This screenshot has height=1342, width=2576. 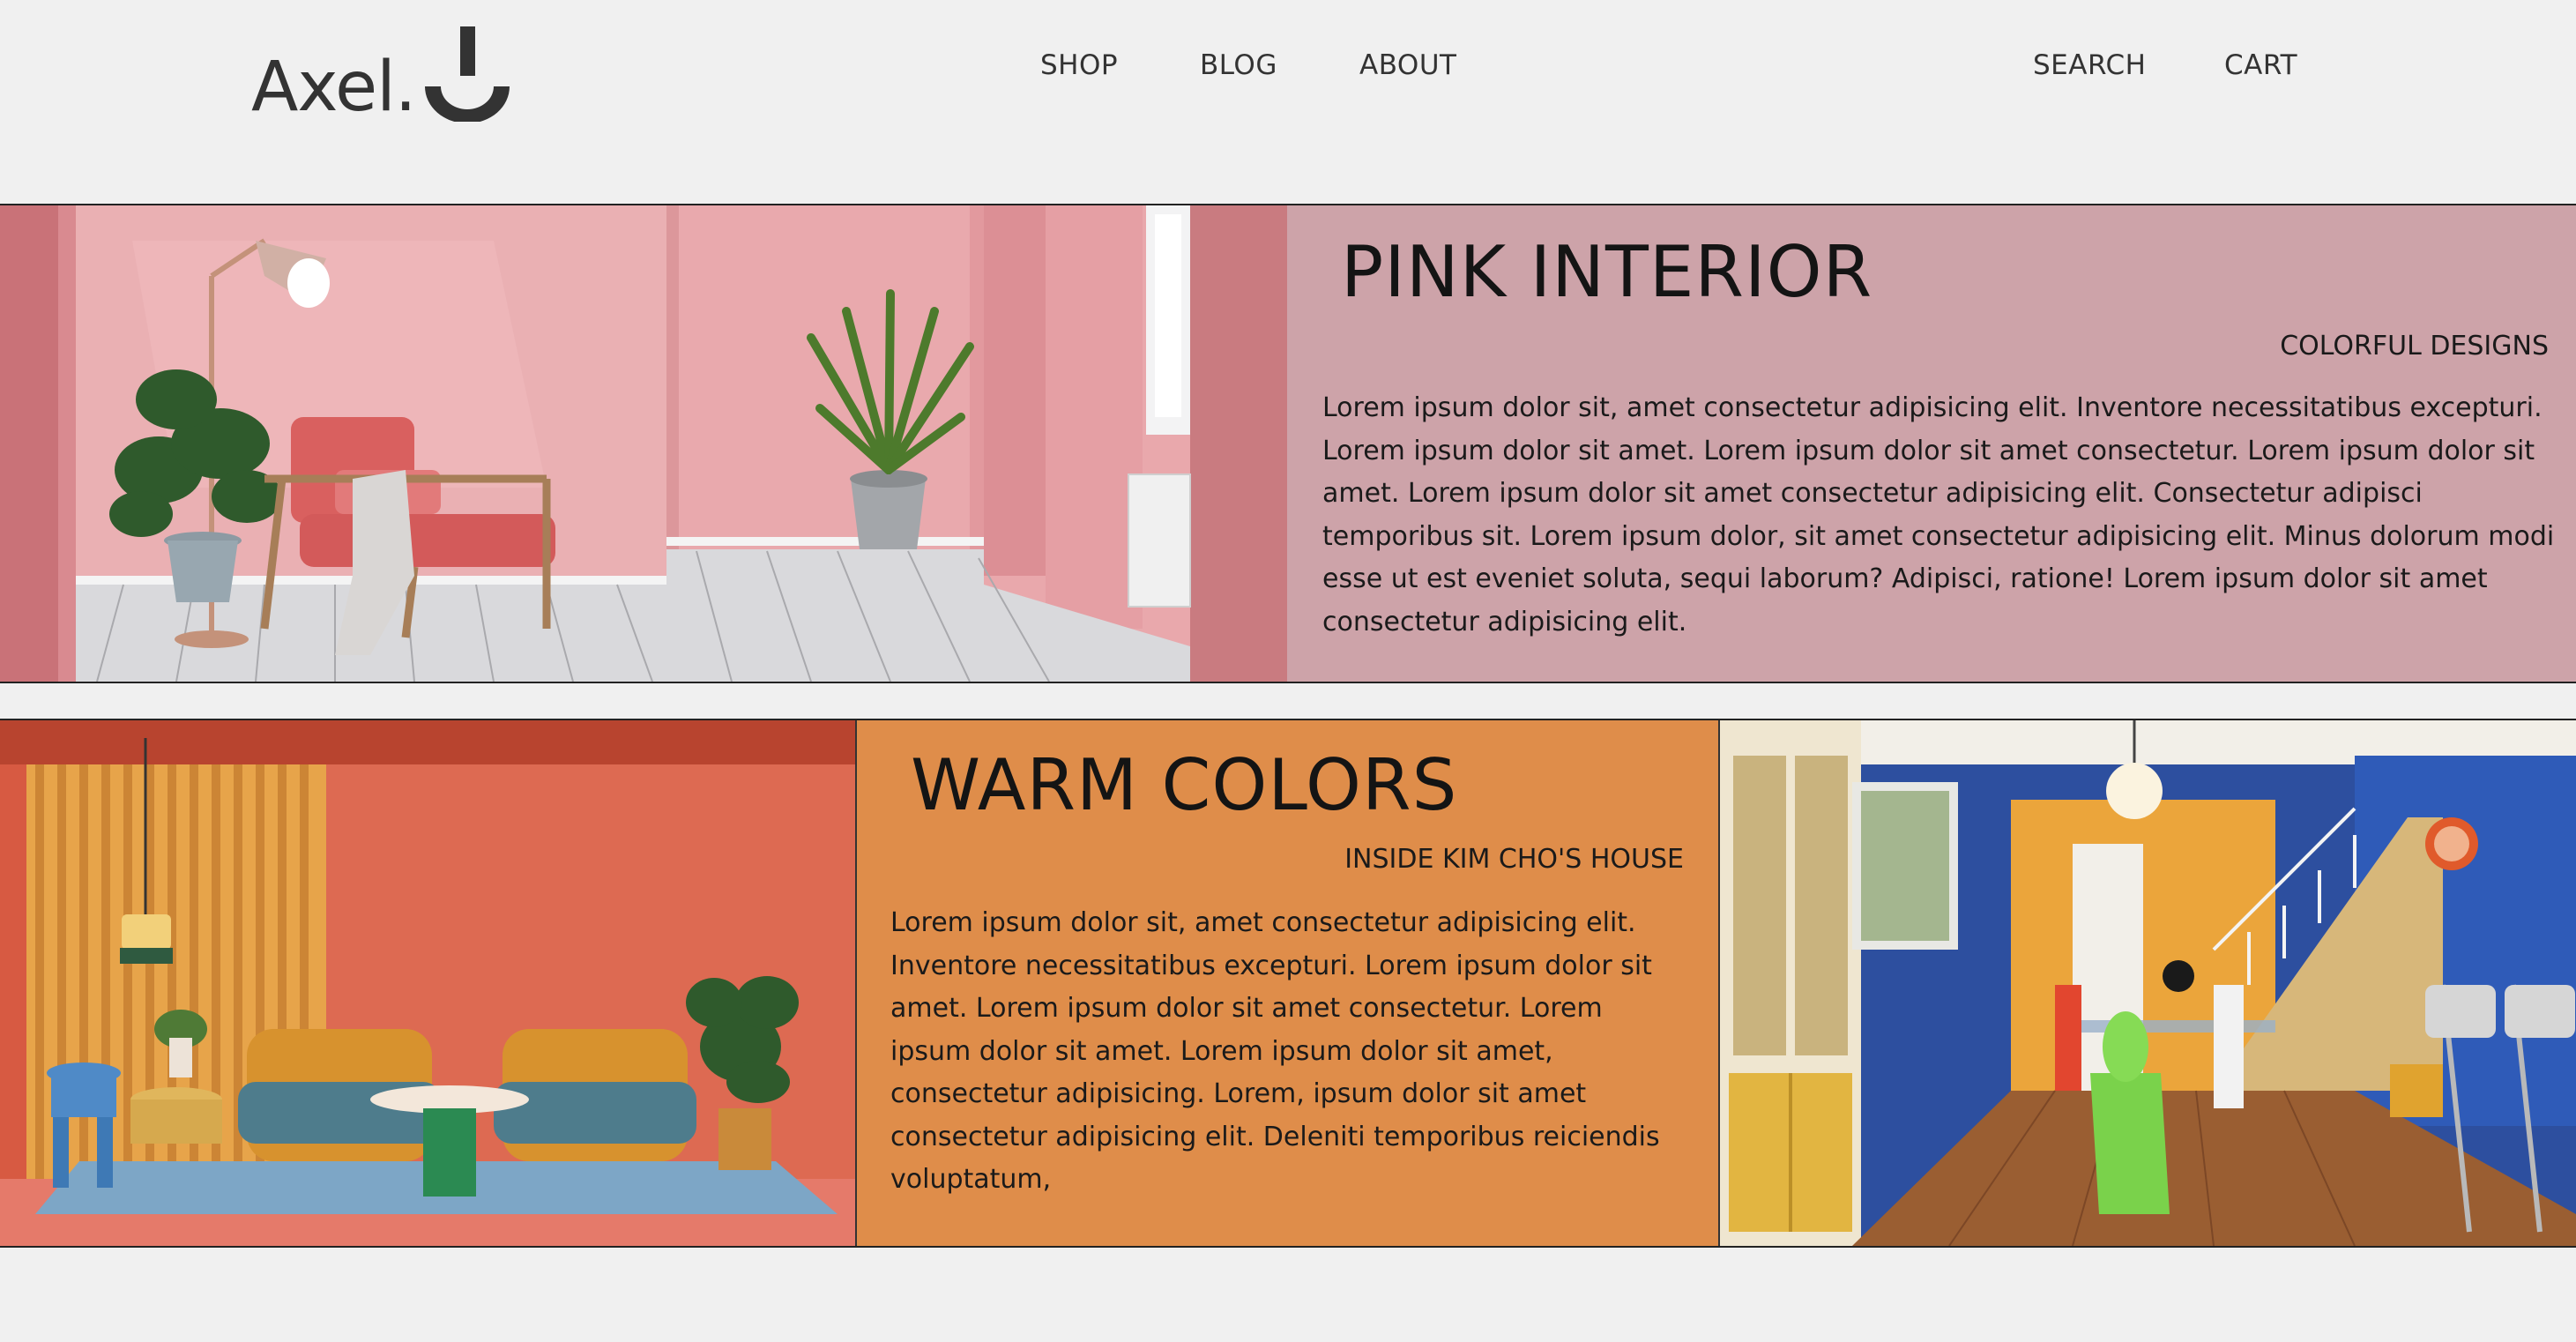 What do you see at coordinates (1607, 272) in the screenshot?
I see `section-title: PINK INTERIOR` at bounding box center [1607, 272].